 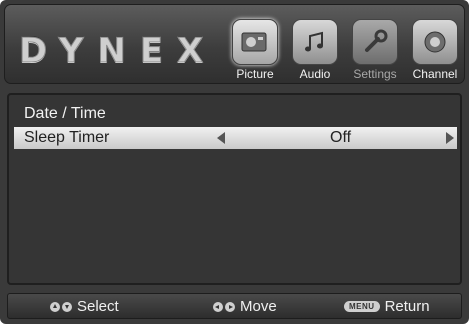 I want to click on tab-audio-label: Audio, so click(x=315, y=74).